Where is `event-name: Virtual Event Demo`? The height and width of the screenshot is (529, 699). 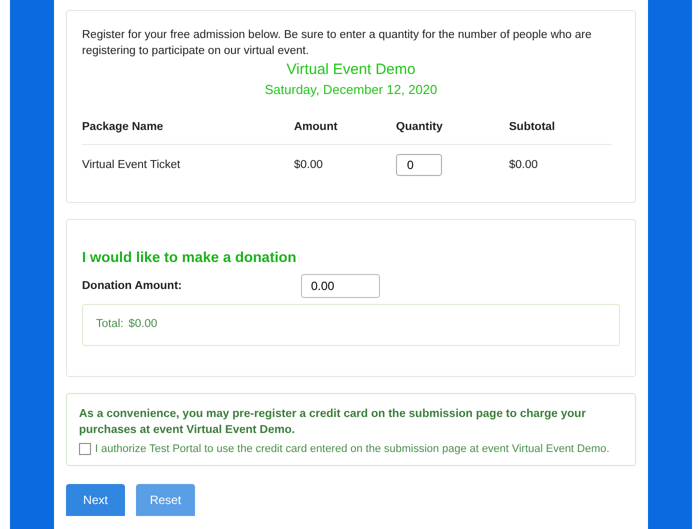 event-name: Virtual Event Demo is located at coordinates (351, 69).